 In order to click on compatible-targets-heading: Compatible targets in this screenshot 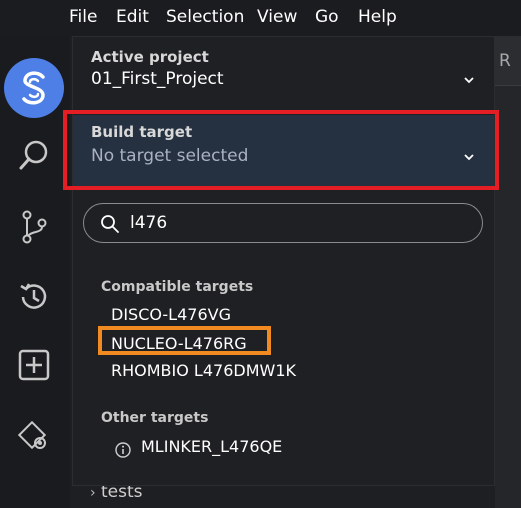, I will do `click(177, 287)`.